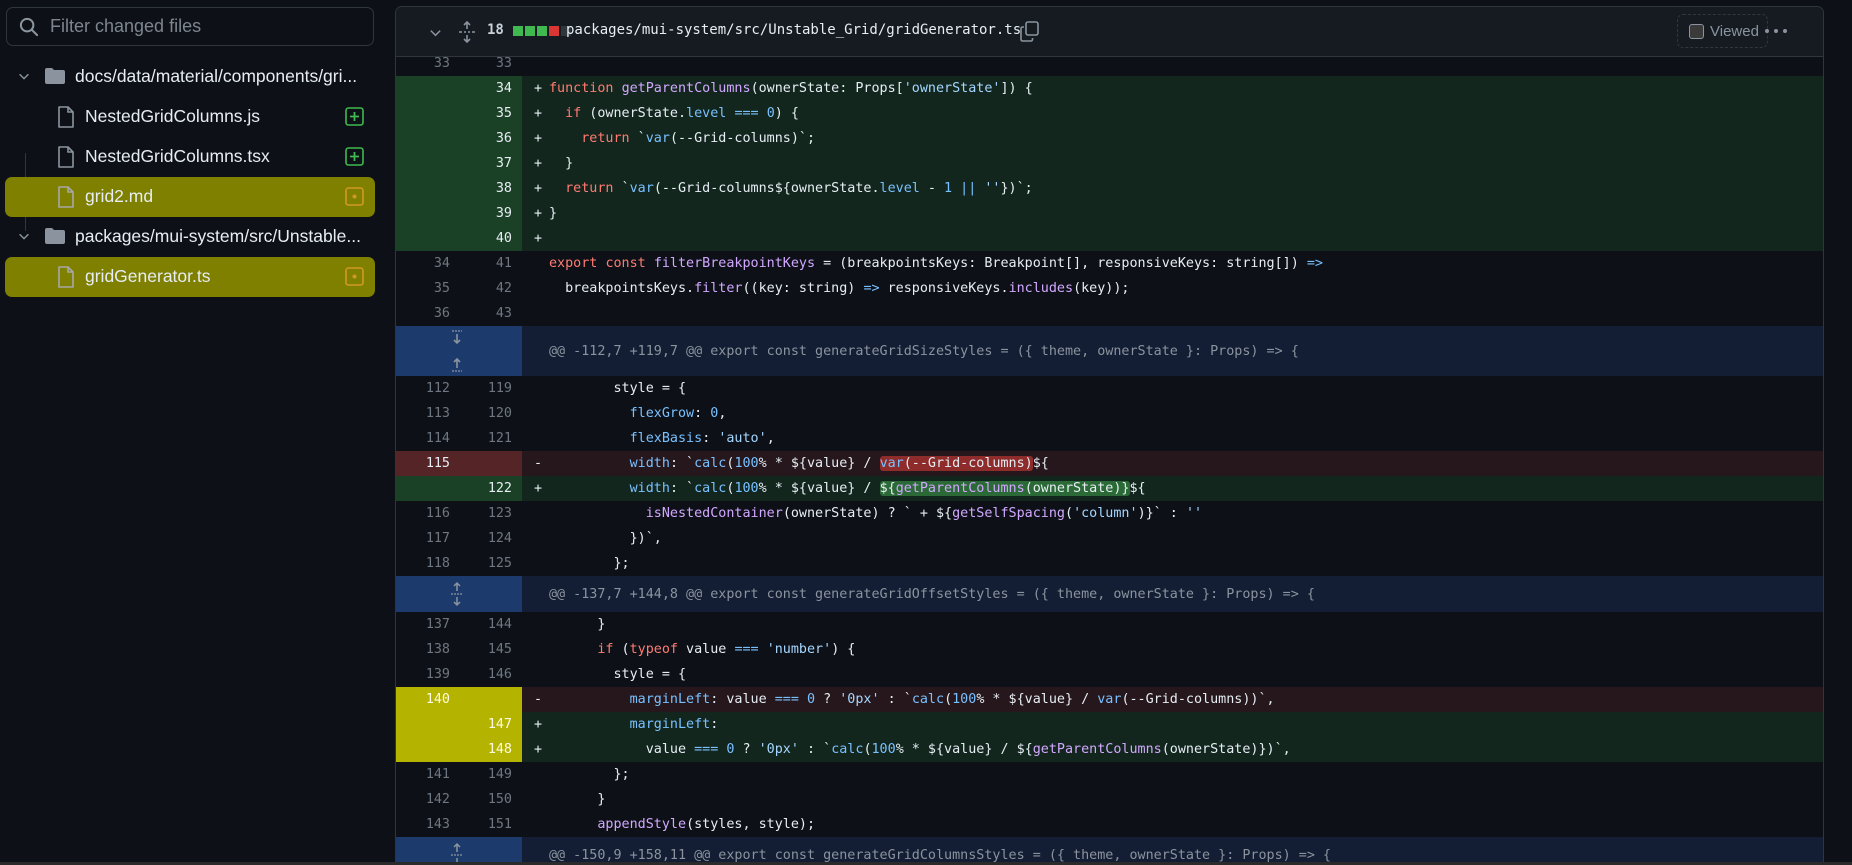 The height and width of the screenshot is (865, 1852). I want to click on new-line-number: 41, so click(481, 263).